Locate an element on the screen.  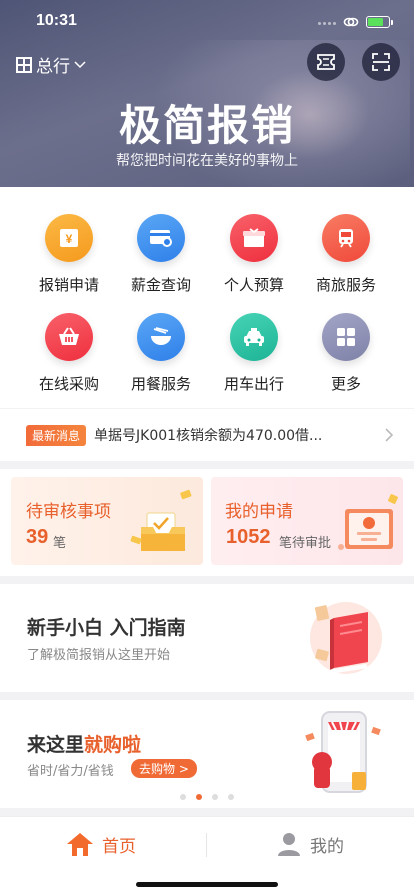
grid-label: 用车出行 is located at coordinates (253, 384).